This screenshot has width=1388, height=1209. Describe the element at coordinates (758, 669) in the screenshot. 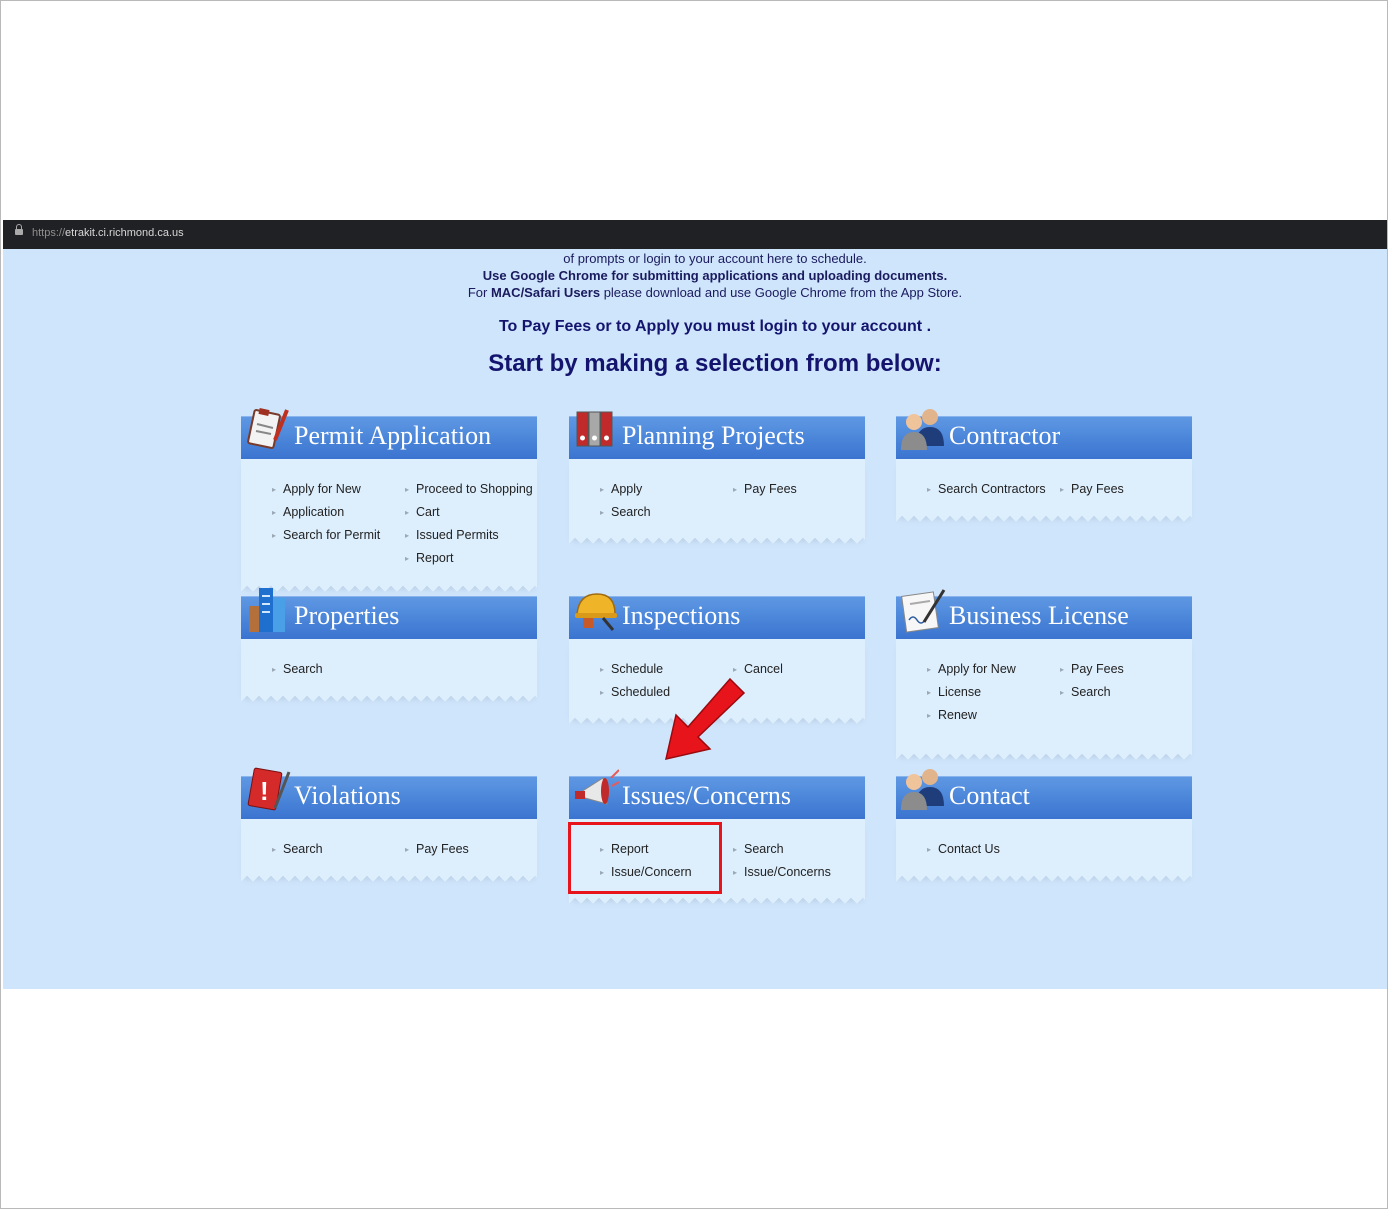

I see `link-cancel: Cancel` at that location.